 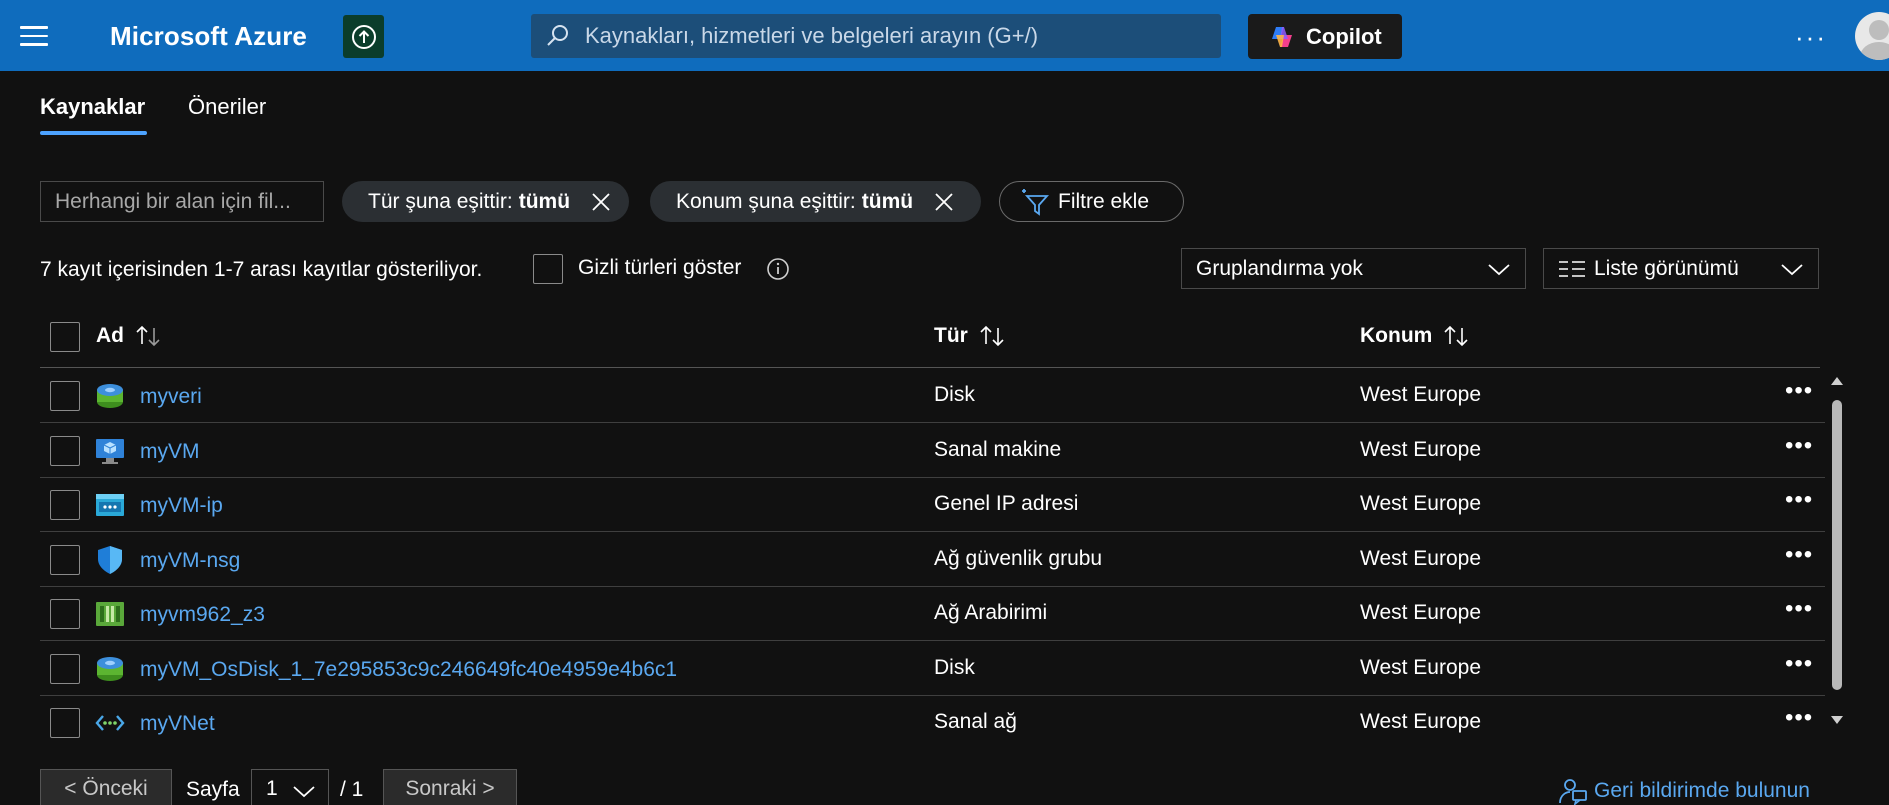 I want to click on table-row: myVM-ip Genel IP adresi West Europe •••, so click(x=932, y=505).